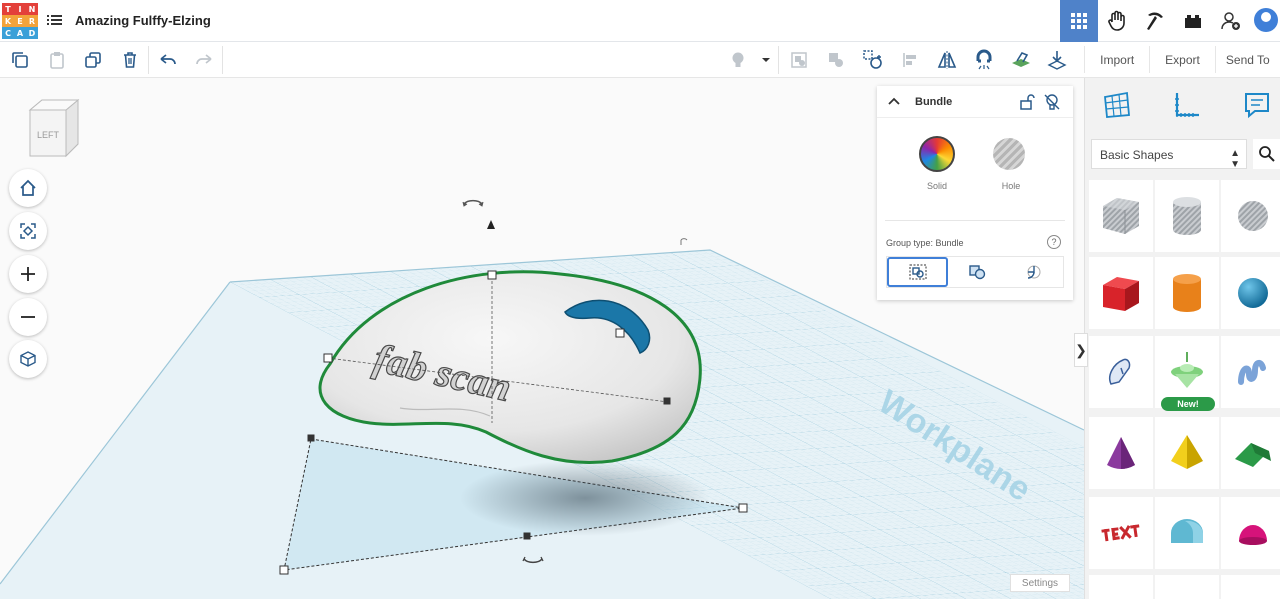  Describe the element at coordinates (976, 272) in the screenshot. I see `group-type-merge-button` at that location.